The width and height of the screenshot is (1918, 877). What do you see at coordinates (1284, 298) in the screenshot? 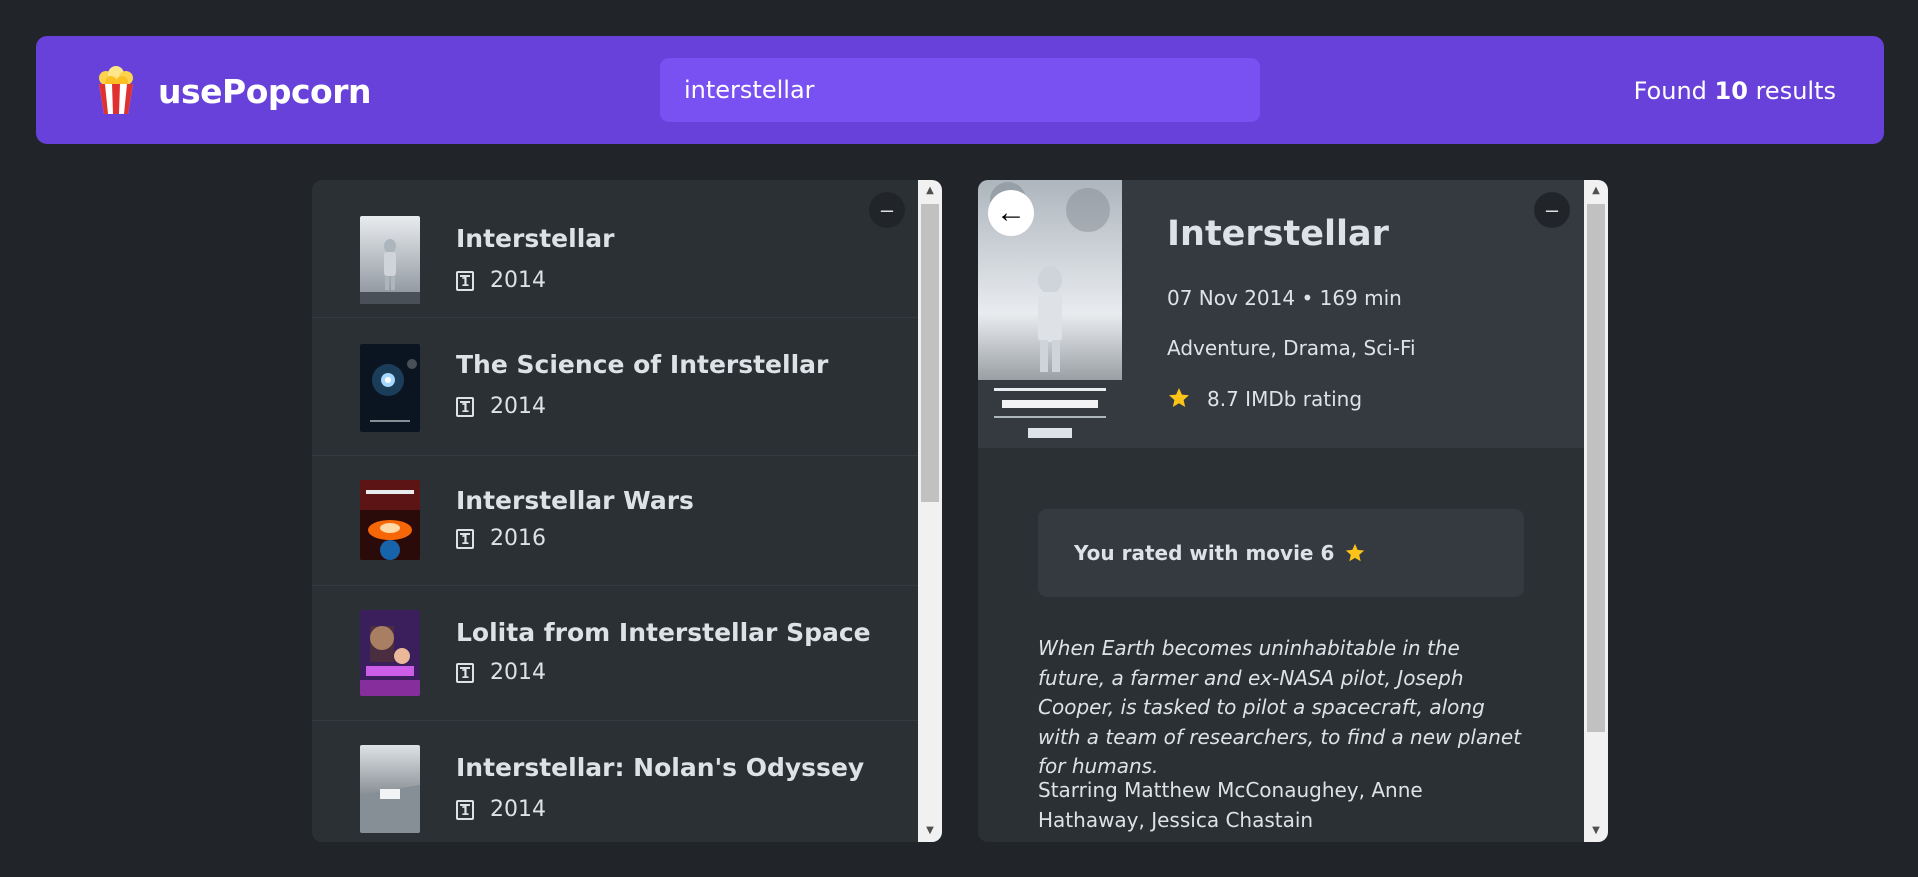
I see `release-runtime: 07 Nov 2014 • 169 min` at bounding box center [1284, 298].